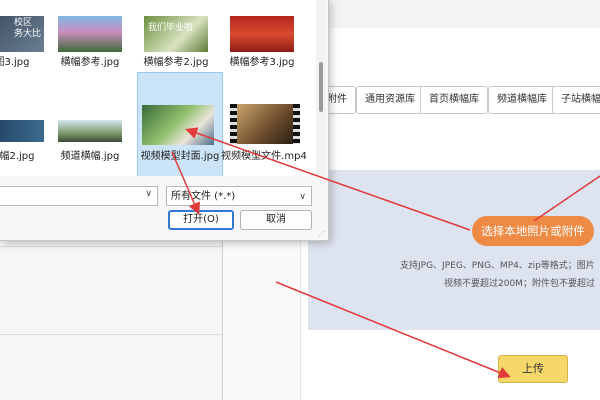 Image resolution: width=600 pixels, height=400 pixels. I want to click on image-thumbnail-icon: 校区 务大比, so click(22, 34).